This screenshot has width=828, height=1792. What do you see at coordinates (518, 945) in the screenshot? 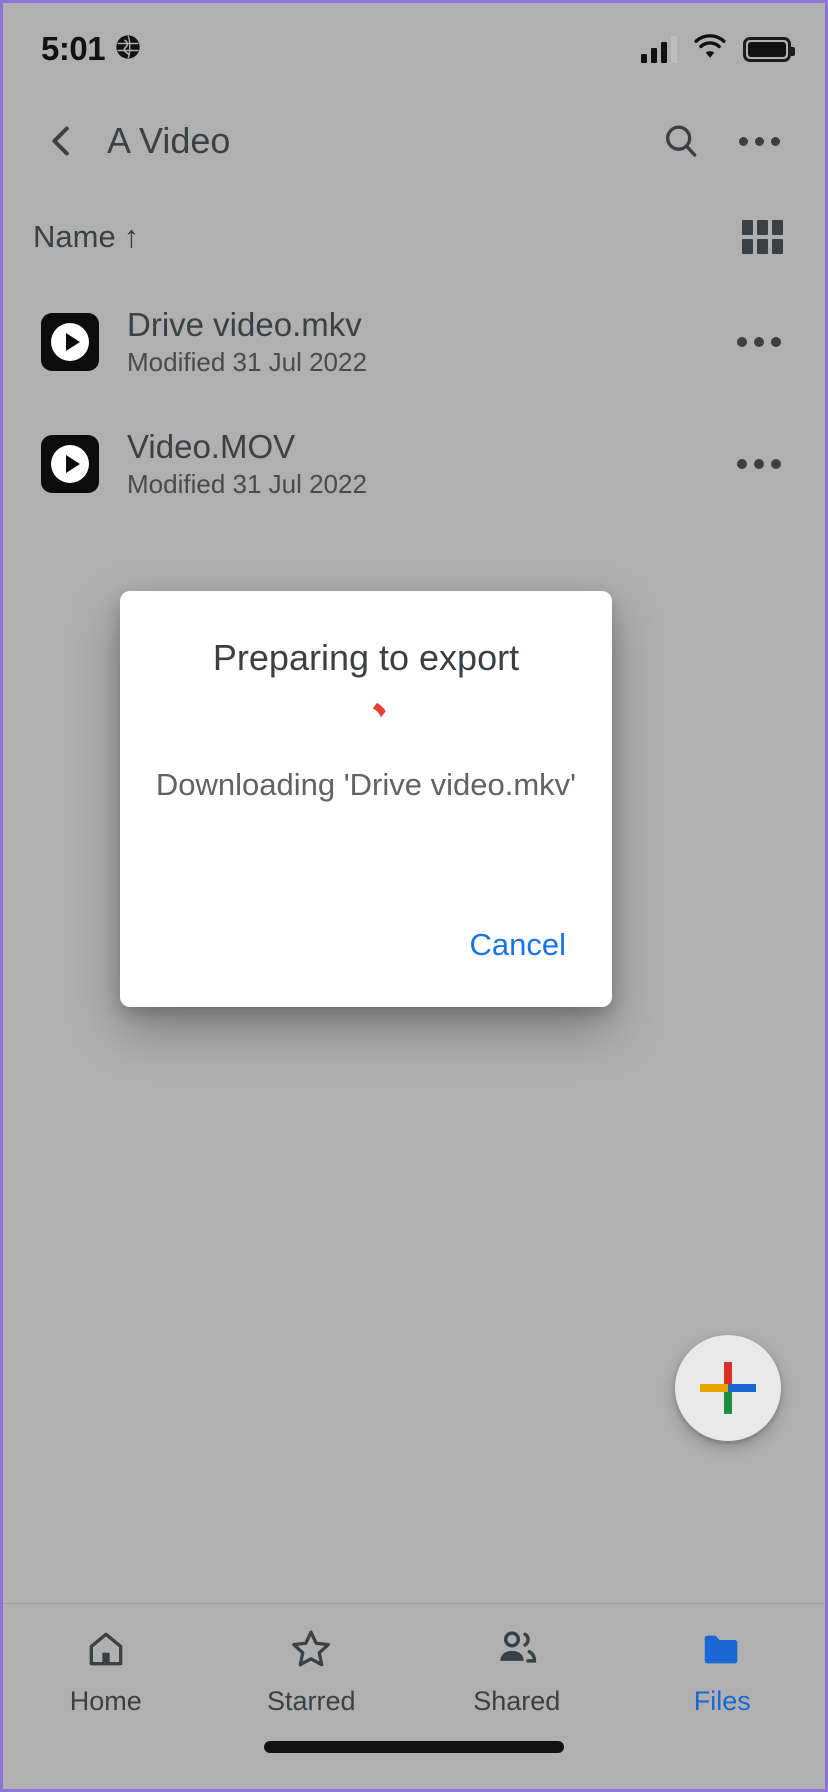
I see `cancel-button: Cancel` at bounding box center [518, 945].